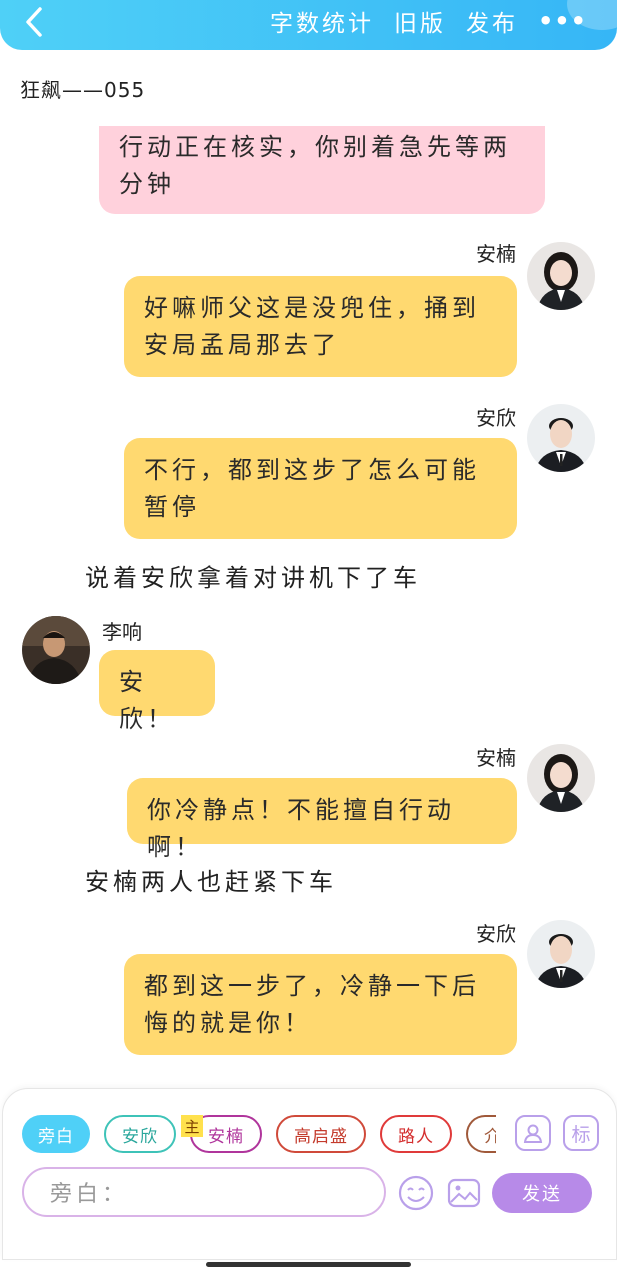 This screenshot has width=617, height=1280. What do you see at coordinates (192, 1126) in the screenshot?
I see `main-role-badge: 主` at bounding box center [192, 1126].